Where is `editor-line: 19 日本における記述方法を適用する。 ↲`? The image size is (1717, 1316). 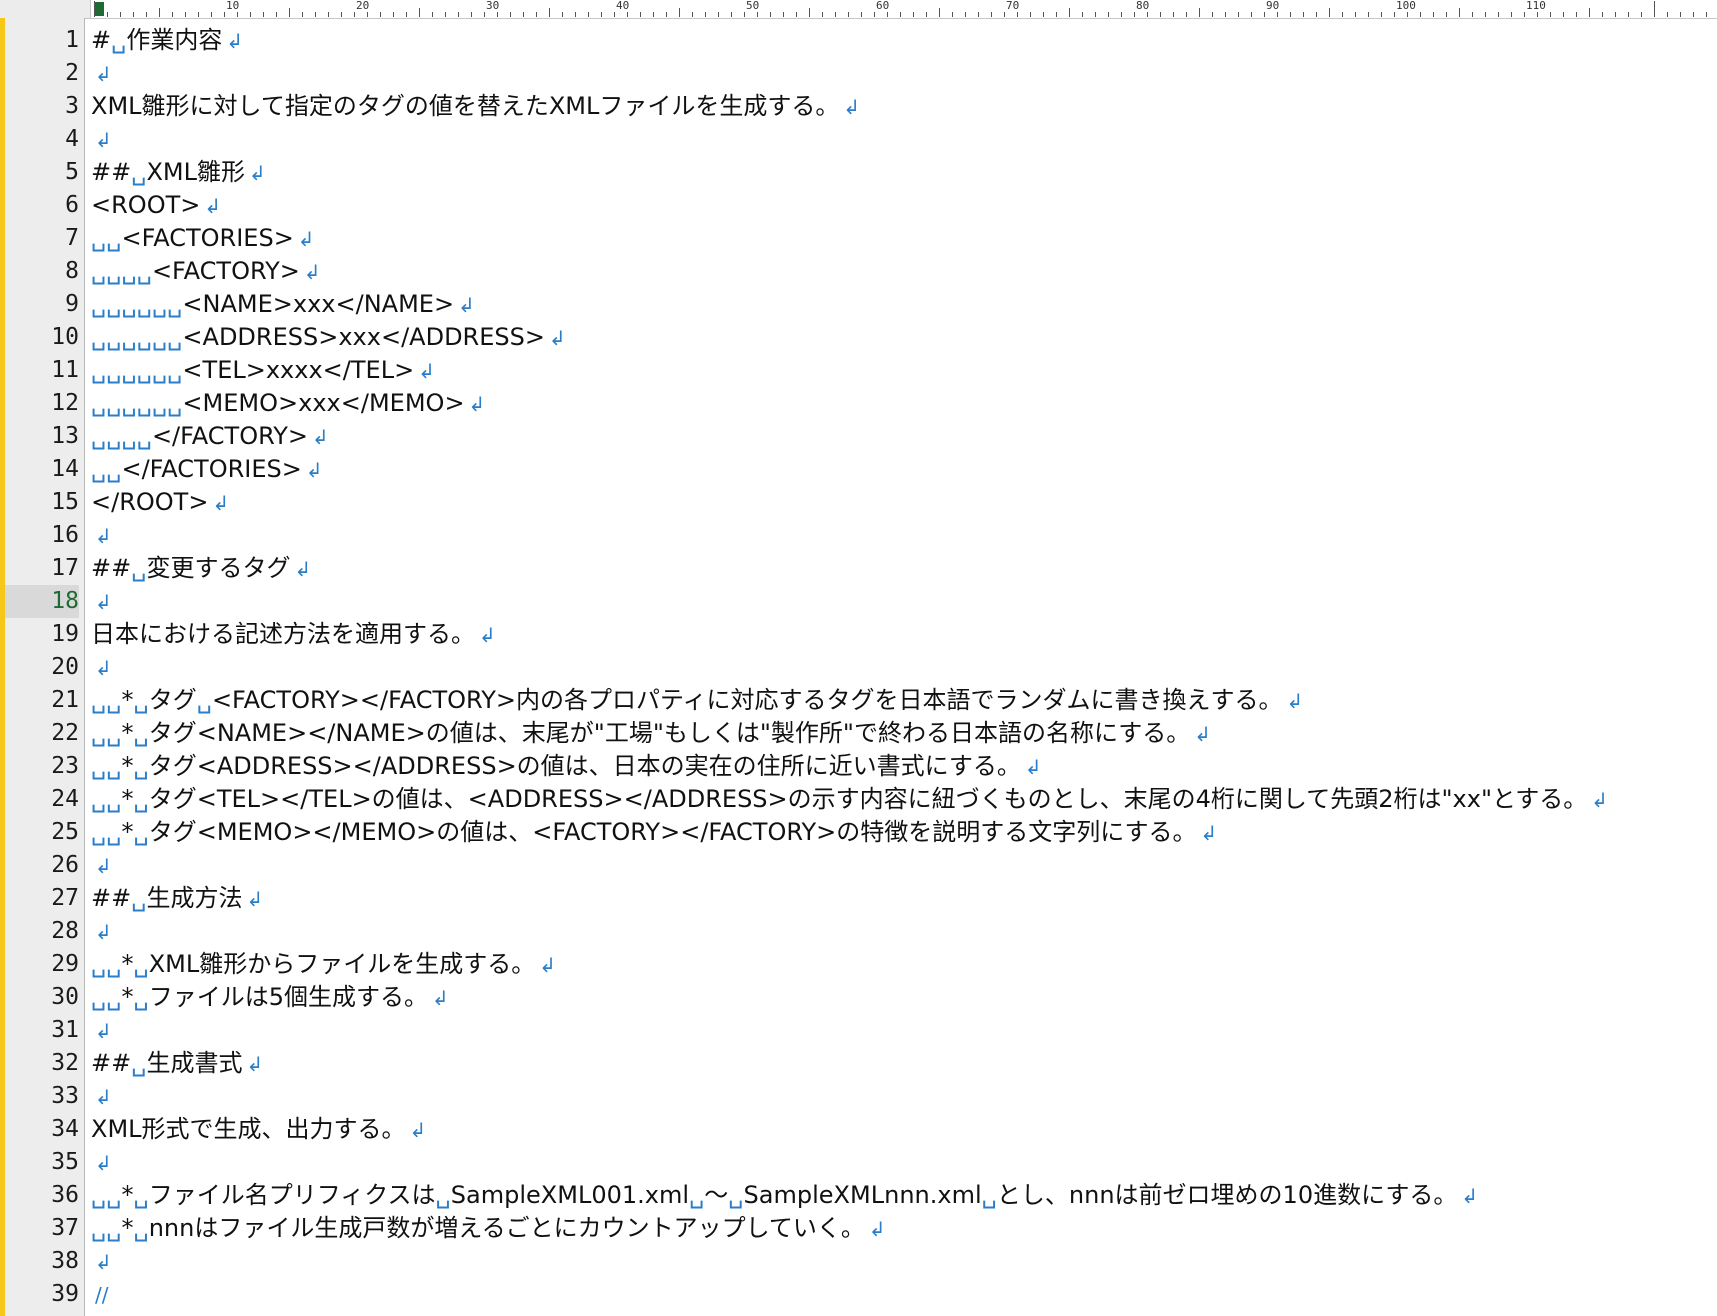 editor-line: 19 日本における記述方法を適用する。 ↲ is located at coordinates (858, 634).